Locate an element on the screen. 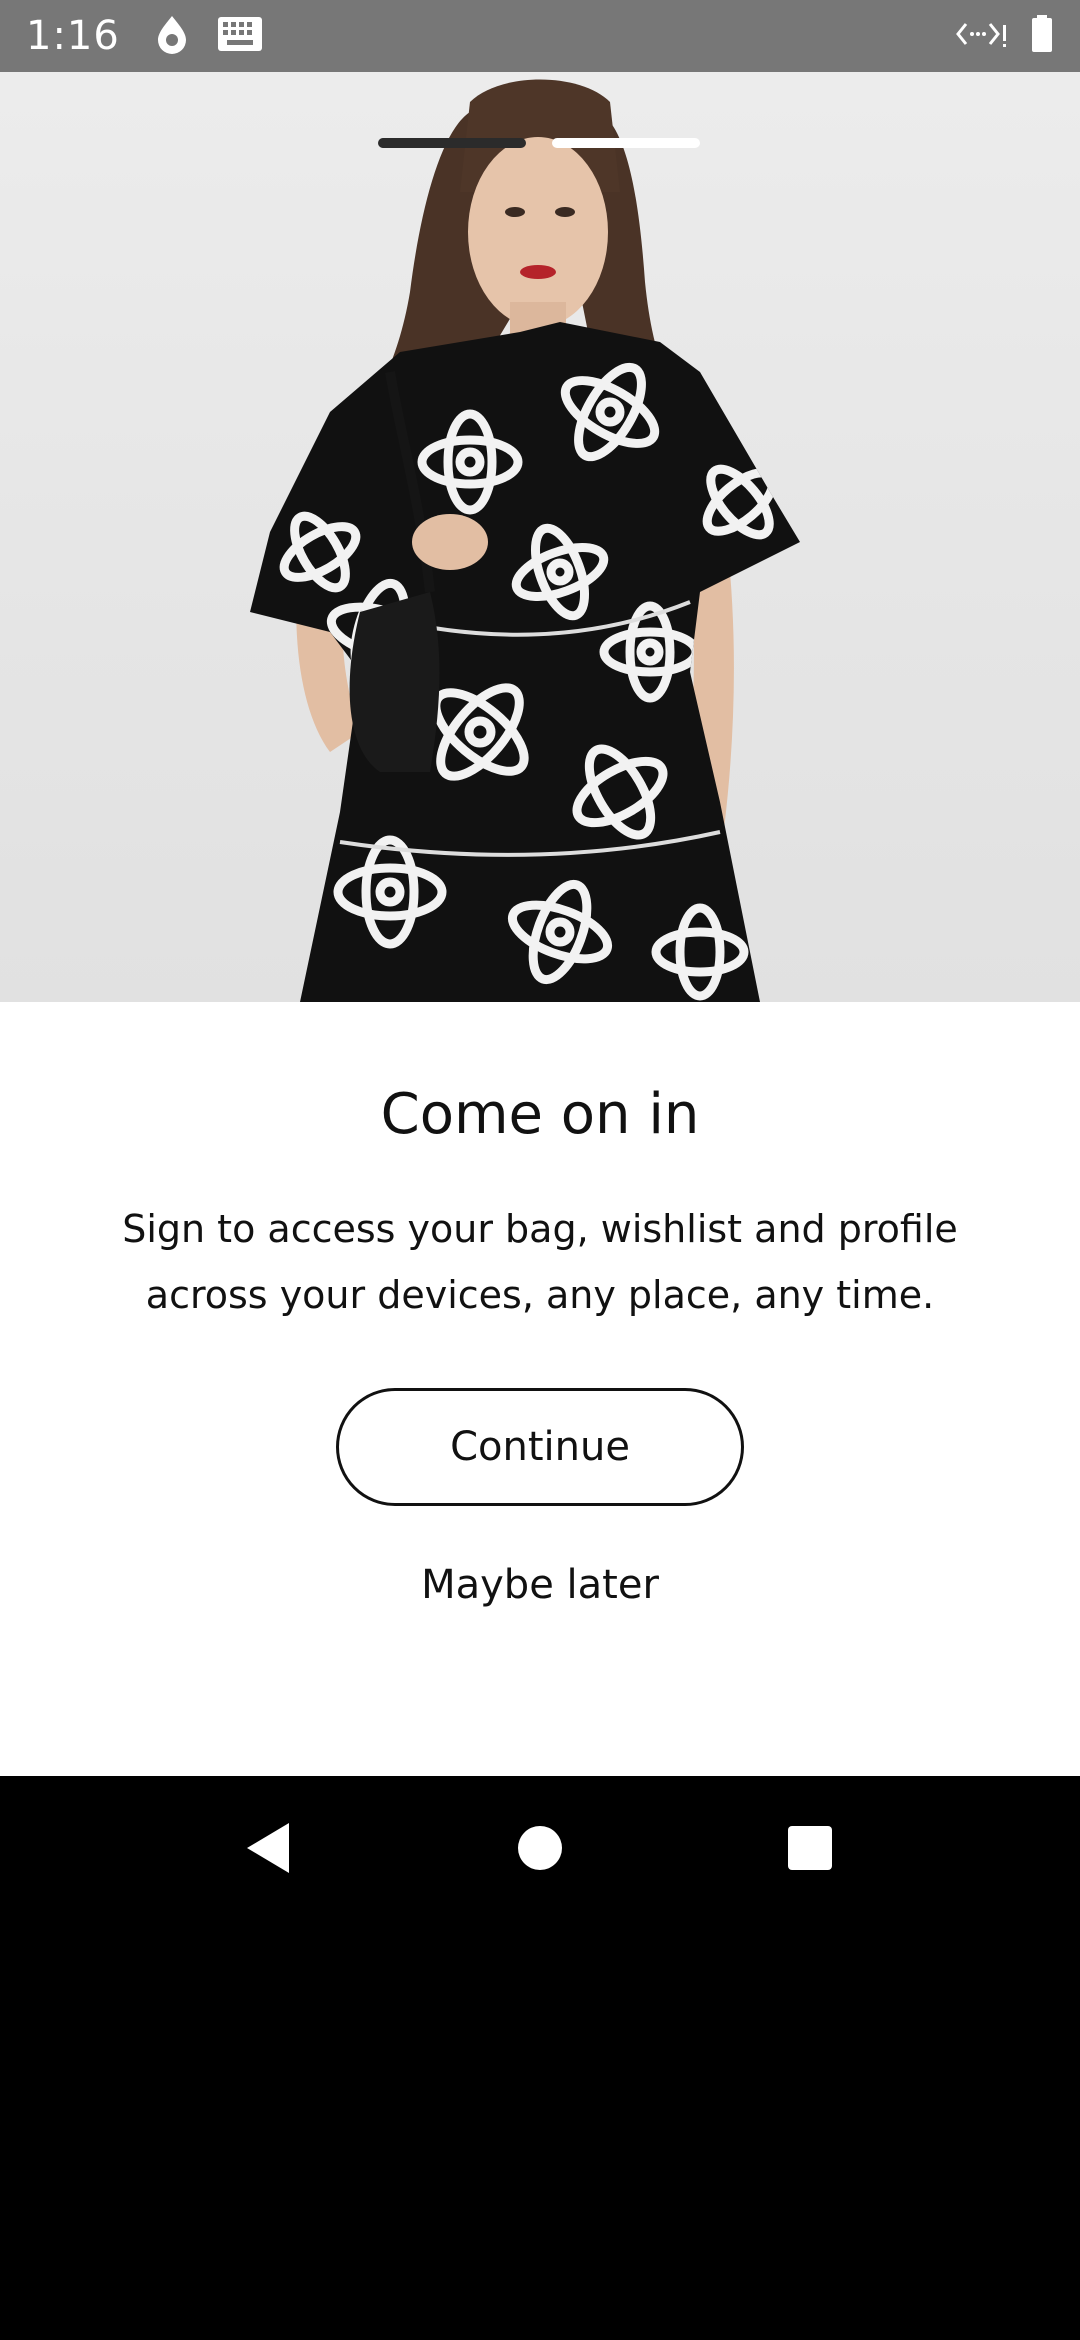 Image resolution: width=1080 pixels, height=2340 pixels. status-right-icons is located at coordinates (1005, 36).